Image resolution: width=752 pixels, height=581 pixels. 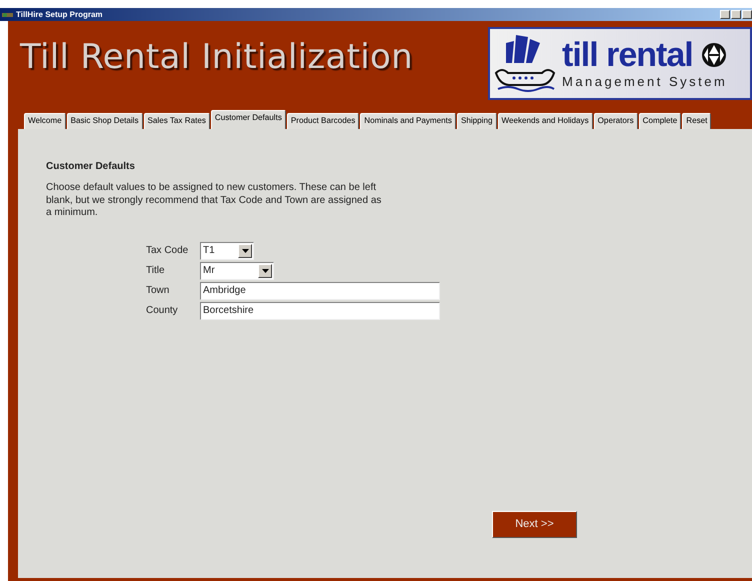 I want to click on tab: Basic Shop Details, so click(x=104, y=121).